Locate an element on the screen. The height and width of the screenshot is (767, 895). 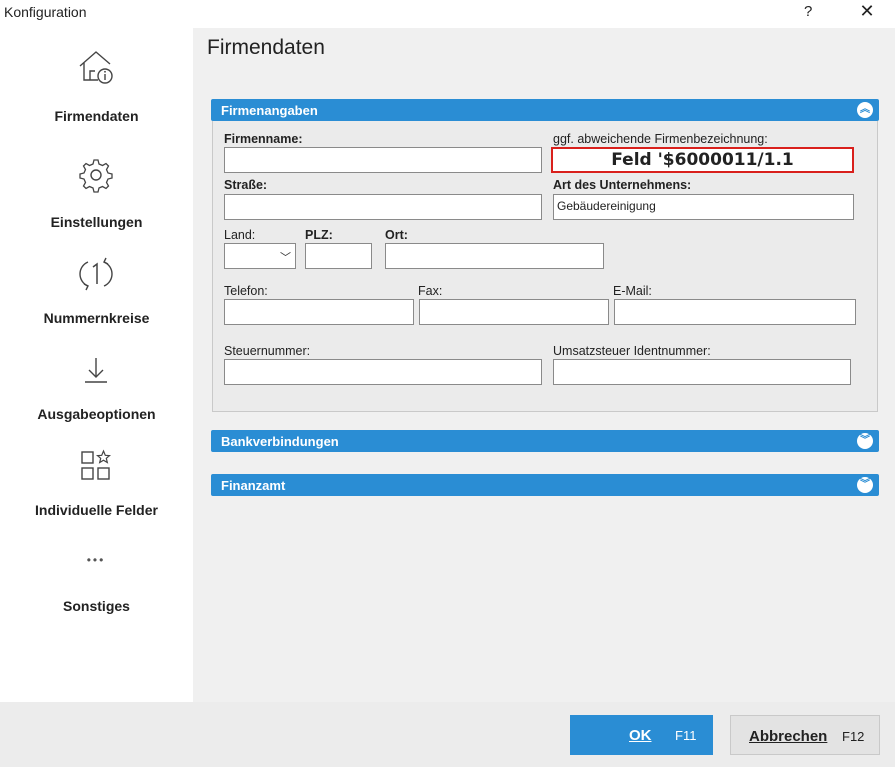
email-field is located at coordinates (735, 312).